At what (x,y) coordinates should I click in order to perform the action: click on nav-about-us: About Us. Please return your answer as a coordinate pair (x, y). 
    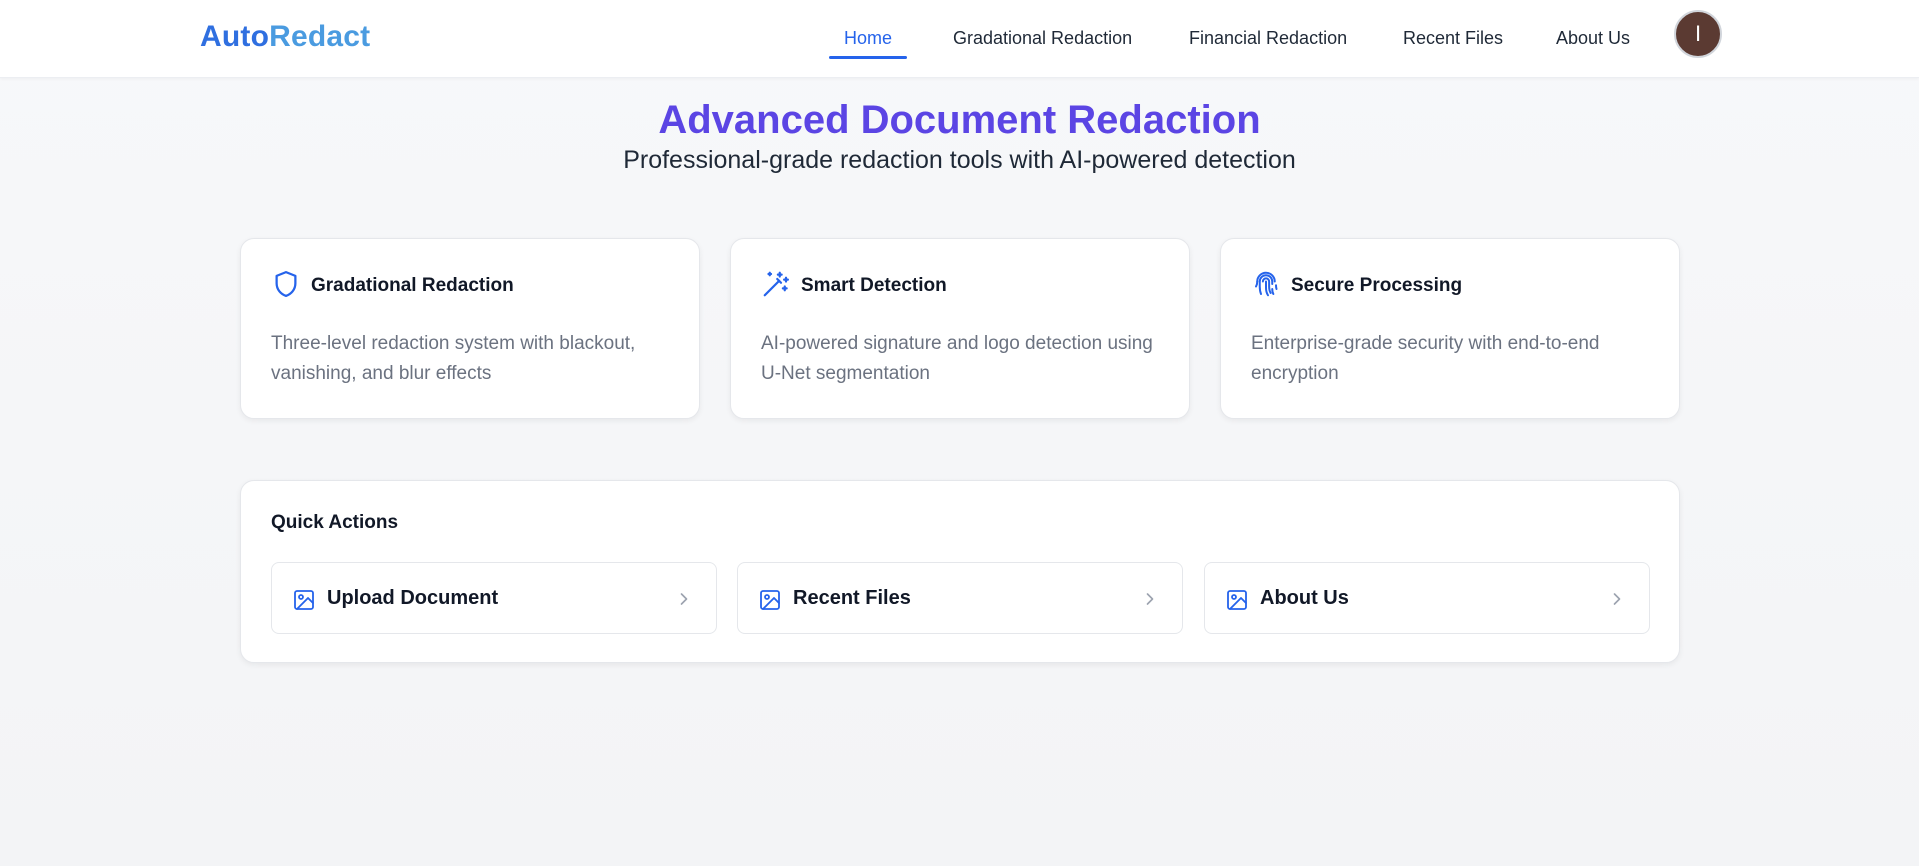
    Looking at the image, I should click on (1593, 38).